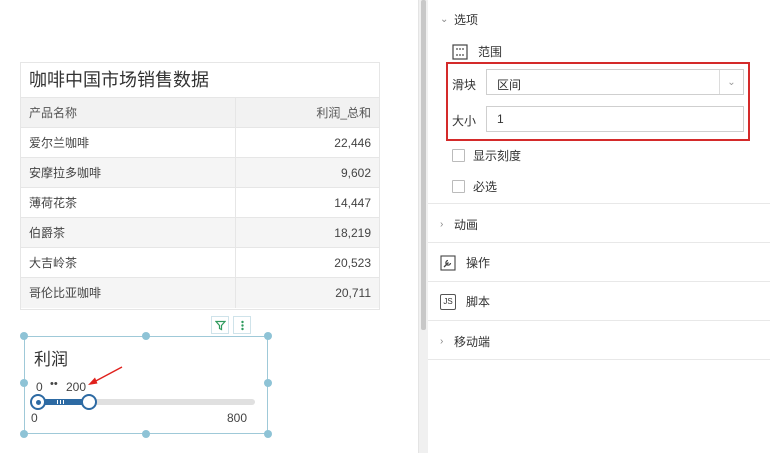 Image resolution: width=770 pixels, height=453 pixels. I want to click on column-header-profit: 利润_总和, so click(307, 112).